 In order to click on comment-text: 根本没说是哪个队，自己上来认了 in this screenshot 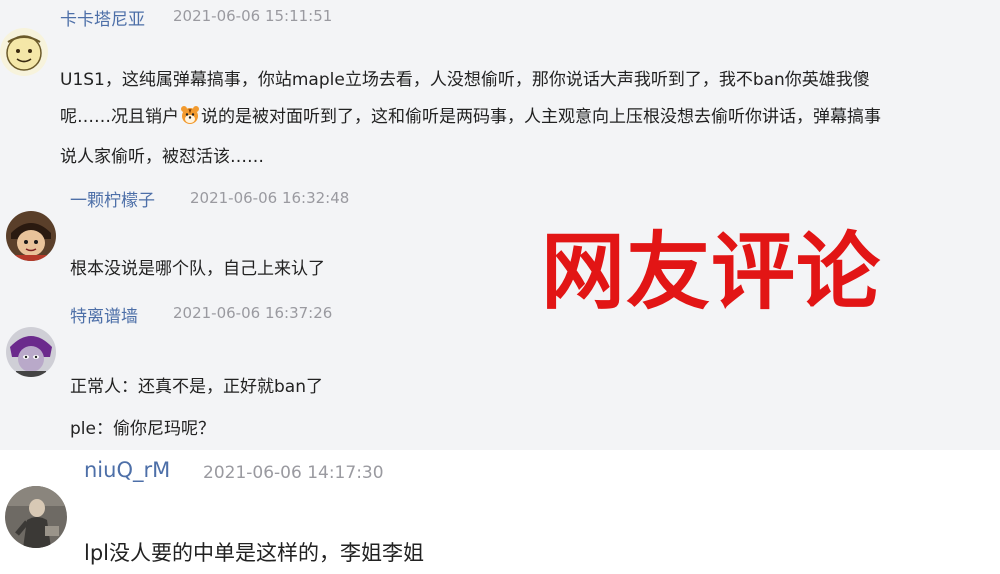, I will do `click(197, 269)`.